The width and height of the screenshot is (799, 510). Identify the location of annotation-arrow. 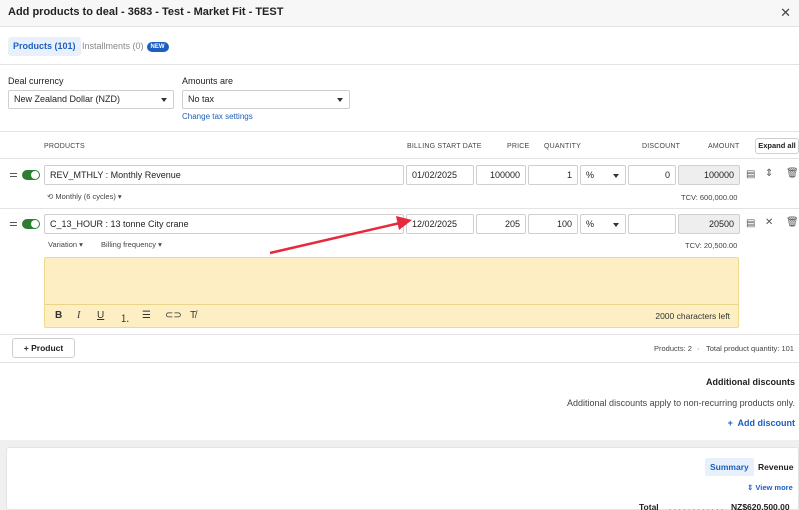
(340, 235).